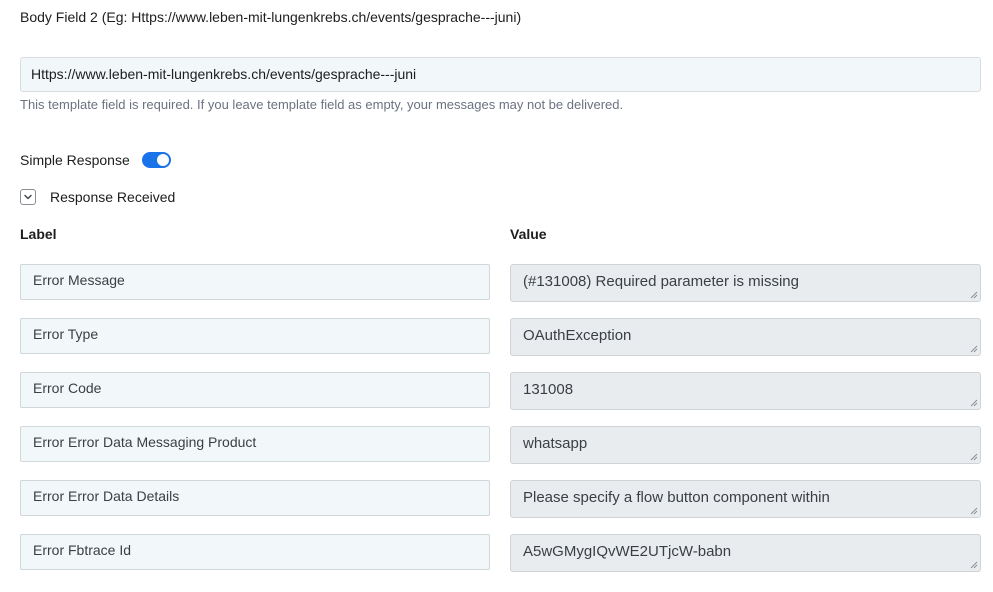  I want to click on row-value-field: (#131008) Required parameter is missing, so click(745, 283).